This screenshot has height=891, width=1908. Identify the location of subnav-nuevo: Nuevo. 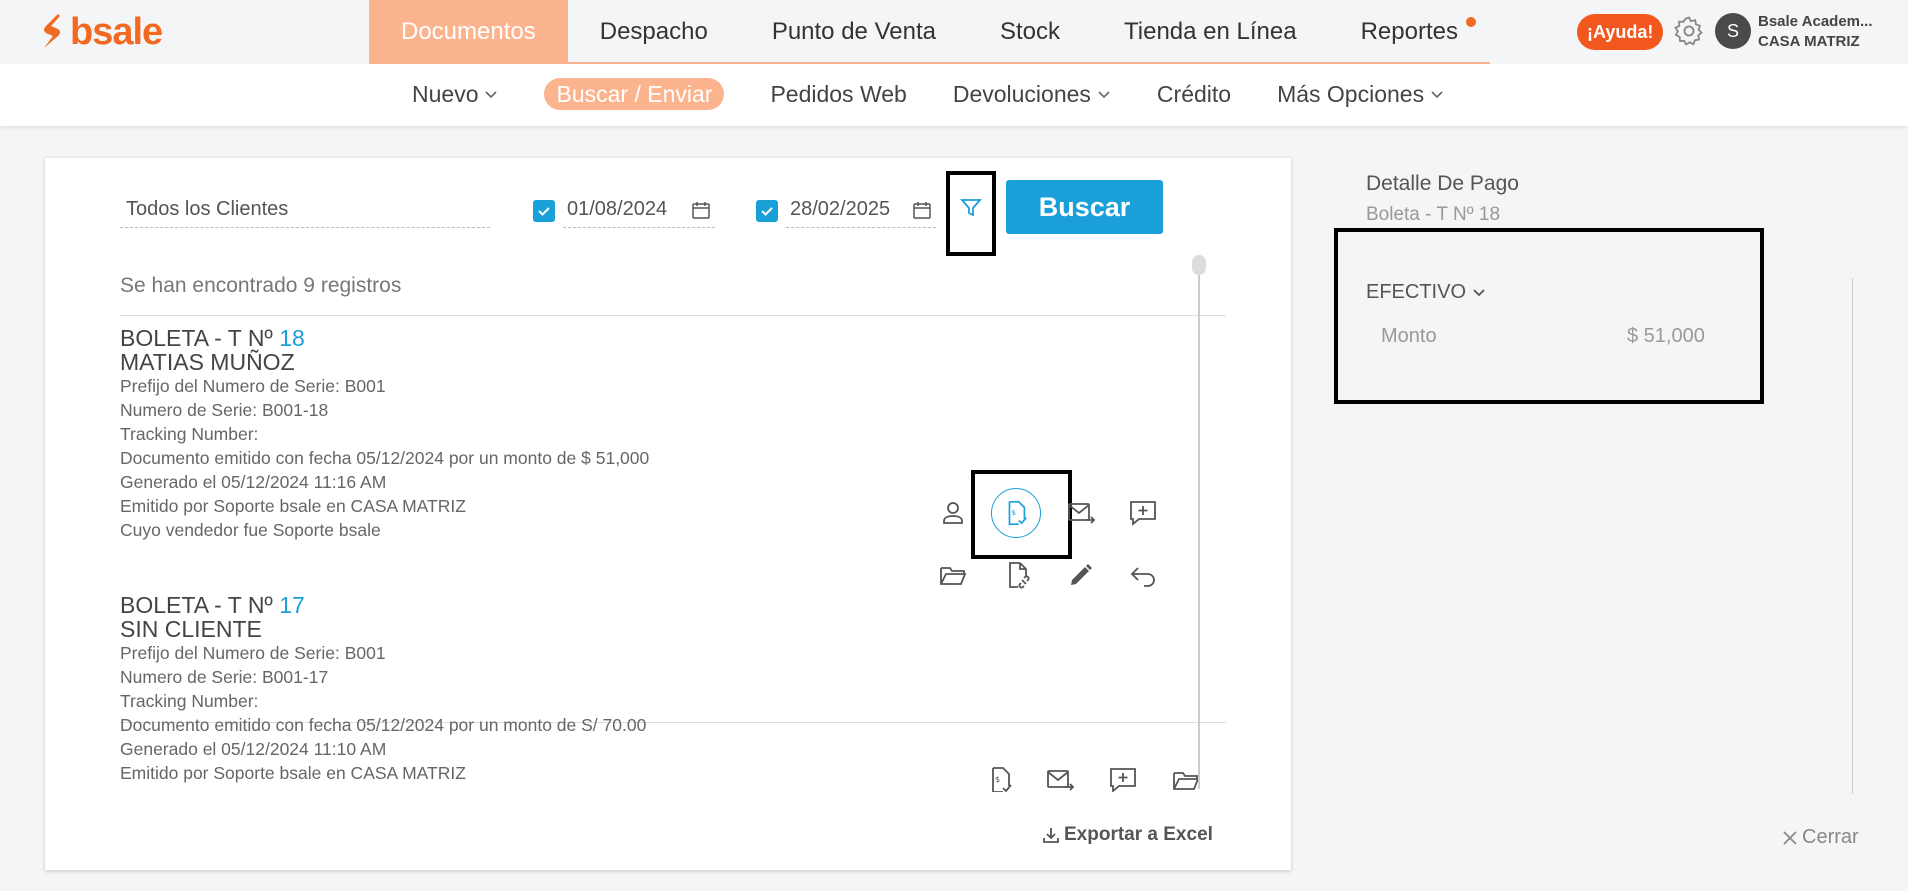
(455, 94).